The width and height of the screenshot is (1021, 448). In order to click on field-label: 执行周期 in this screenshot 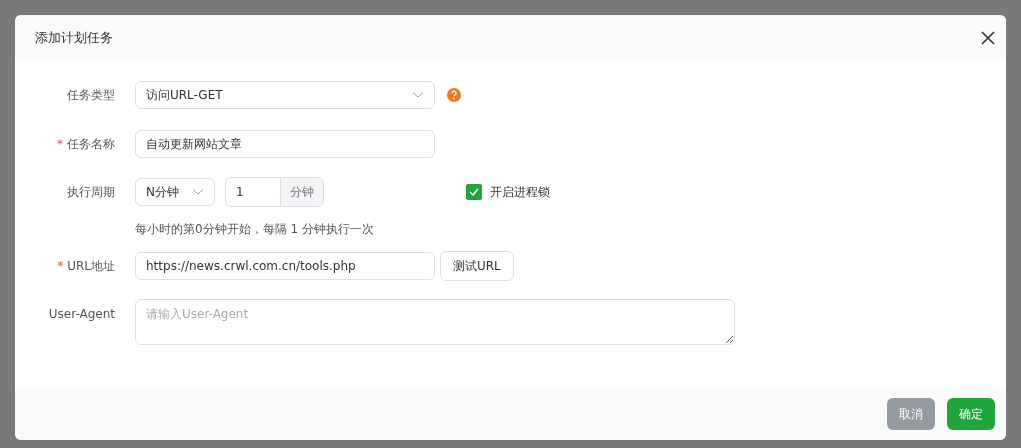, I will do `click(90, 192)`.